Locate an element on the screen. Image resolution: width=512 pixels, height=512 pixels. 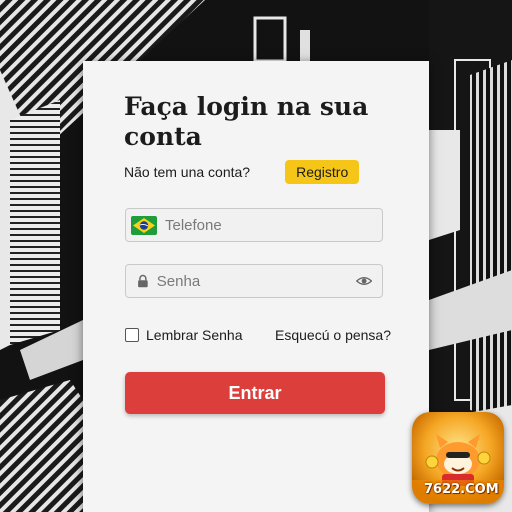
password-input is located at coordinates (256, 281).